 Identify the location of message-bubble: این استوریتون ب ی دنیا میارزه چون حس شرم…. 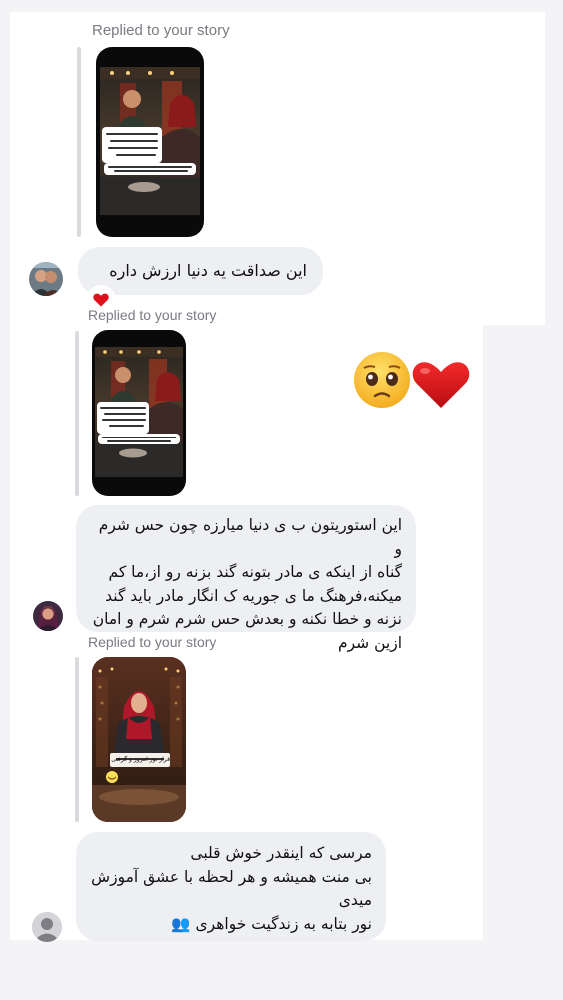
(246, 578).